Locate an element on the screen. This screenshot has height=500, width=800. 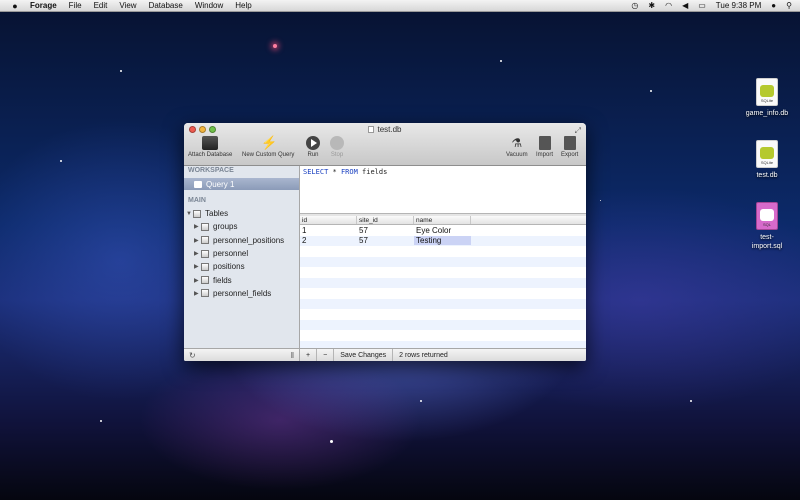
tree-item-table: ▶ groups is located at coordinates (242, 226).